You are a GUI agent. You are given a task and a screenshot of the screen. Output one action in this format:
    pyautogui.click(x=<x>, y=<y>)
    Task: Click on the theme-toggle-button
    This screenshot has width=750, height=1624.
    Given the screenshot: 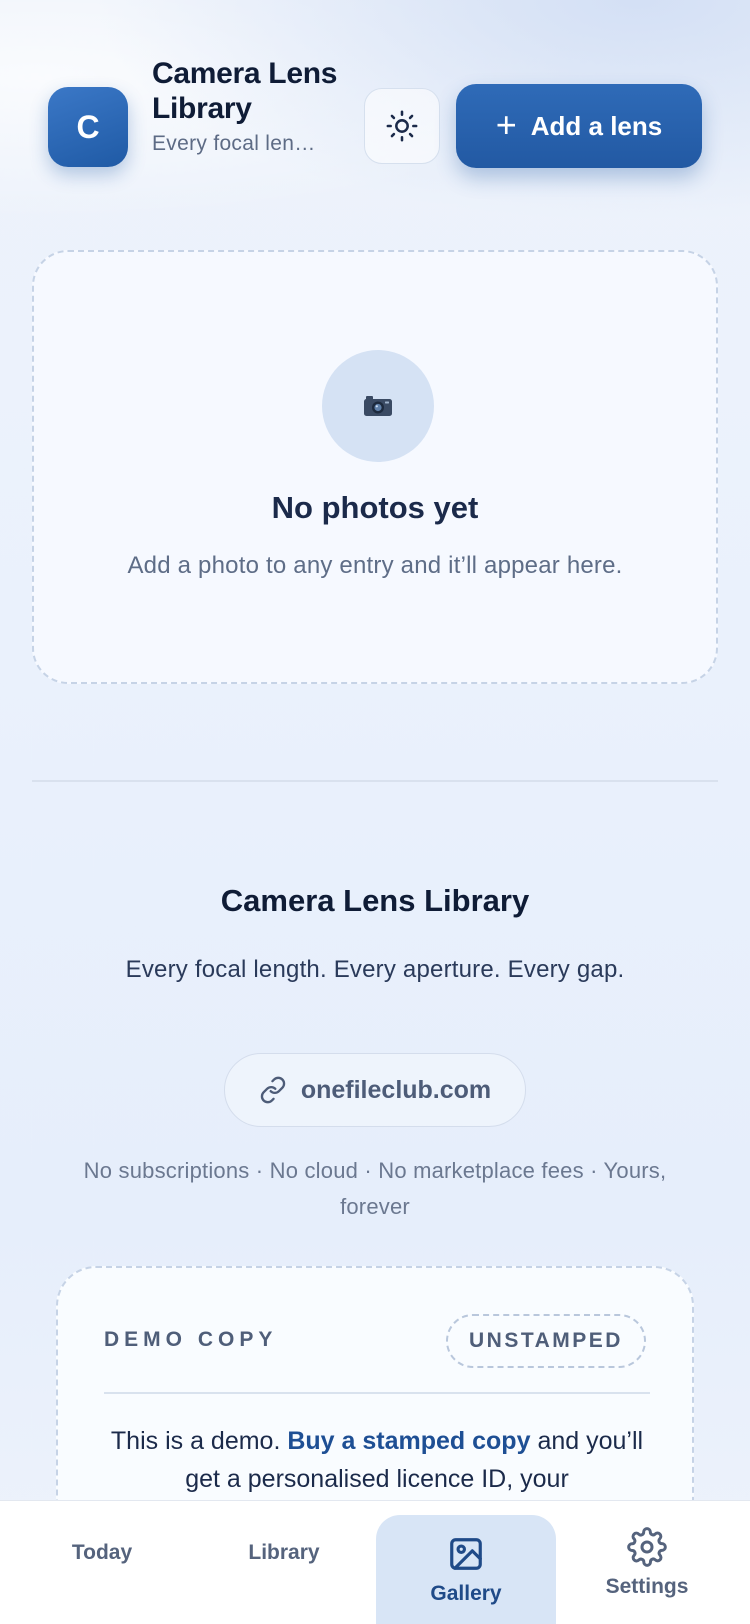 What is the action you would take?
    pyautogui.click(x=402, y=126)
    